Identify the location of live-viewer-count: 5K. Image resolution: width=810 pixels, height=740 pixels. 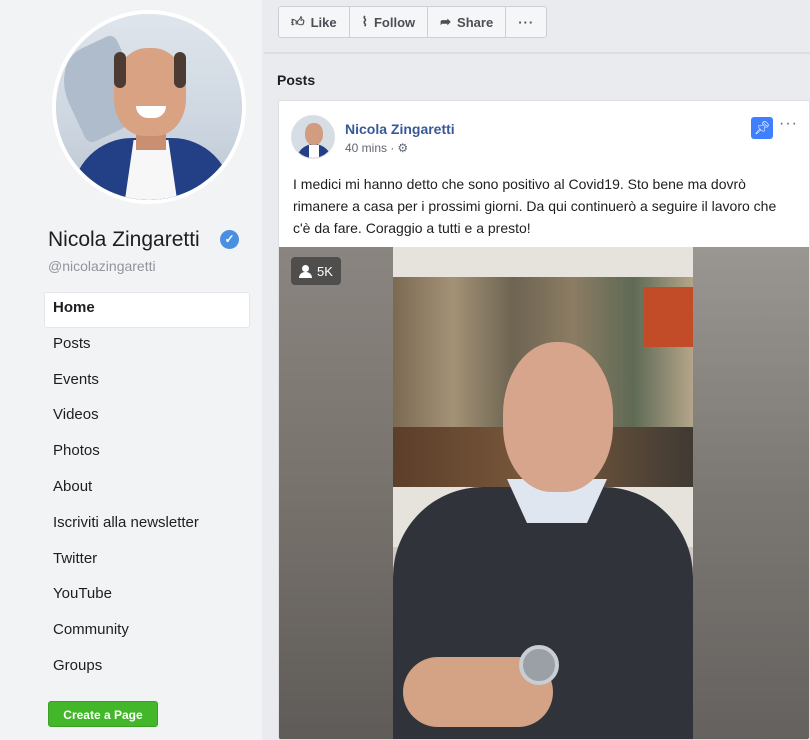
(316, 271).